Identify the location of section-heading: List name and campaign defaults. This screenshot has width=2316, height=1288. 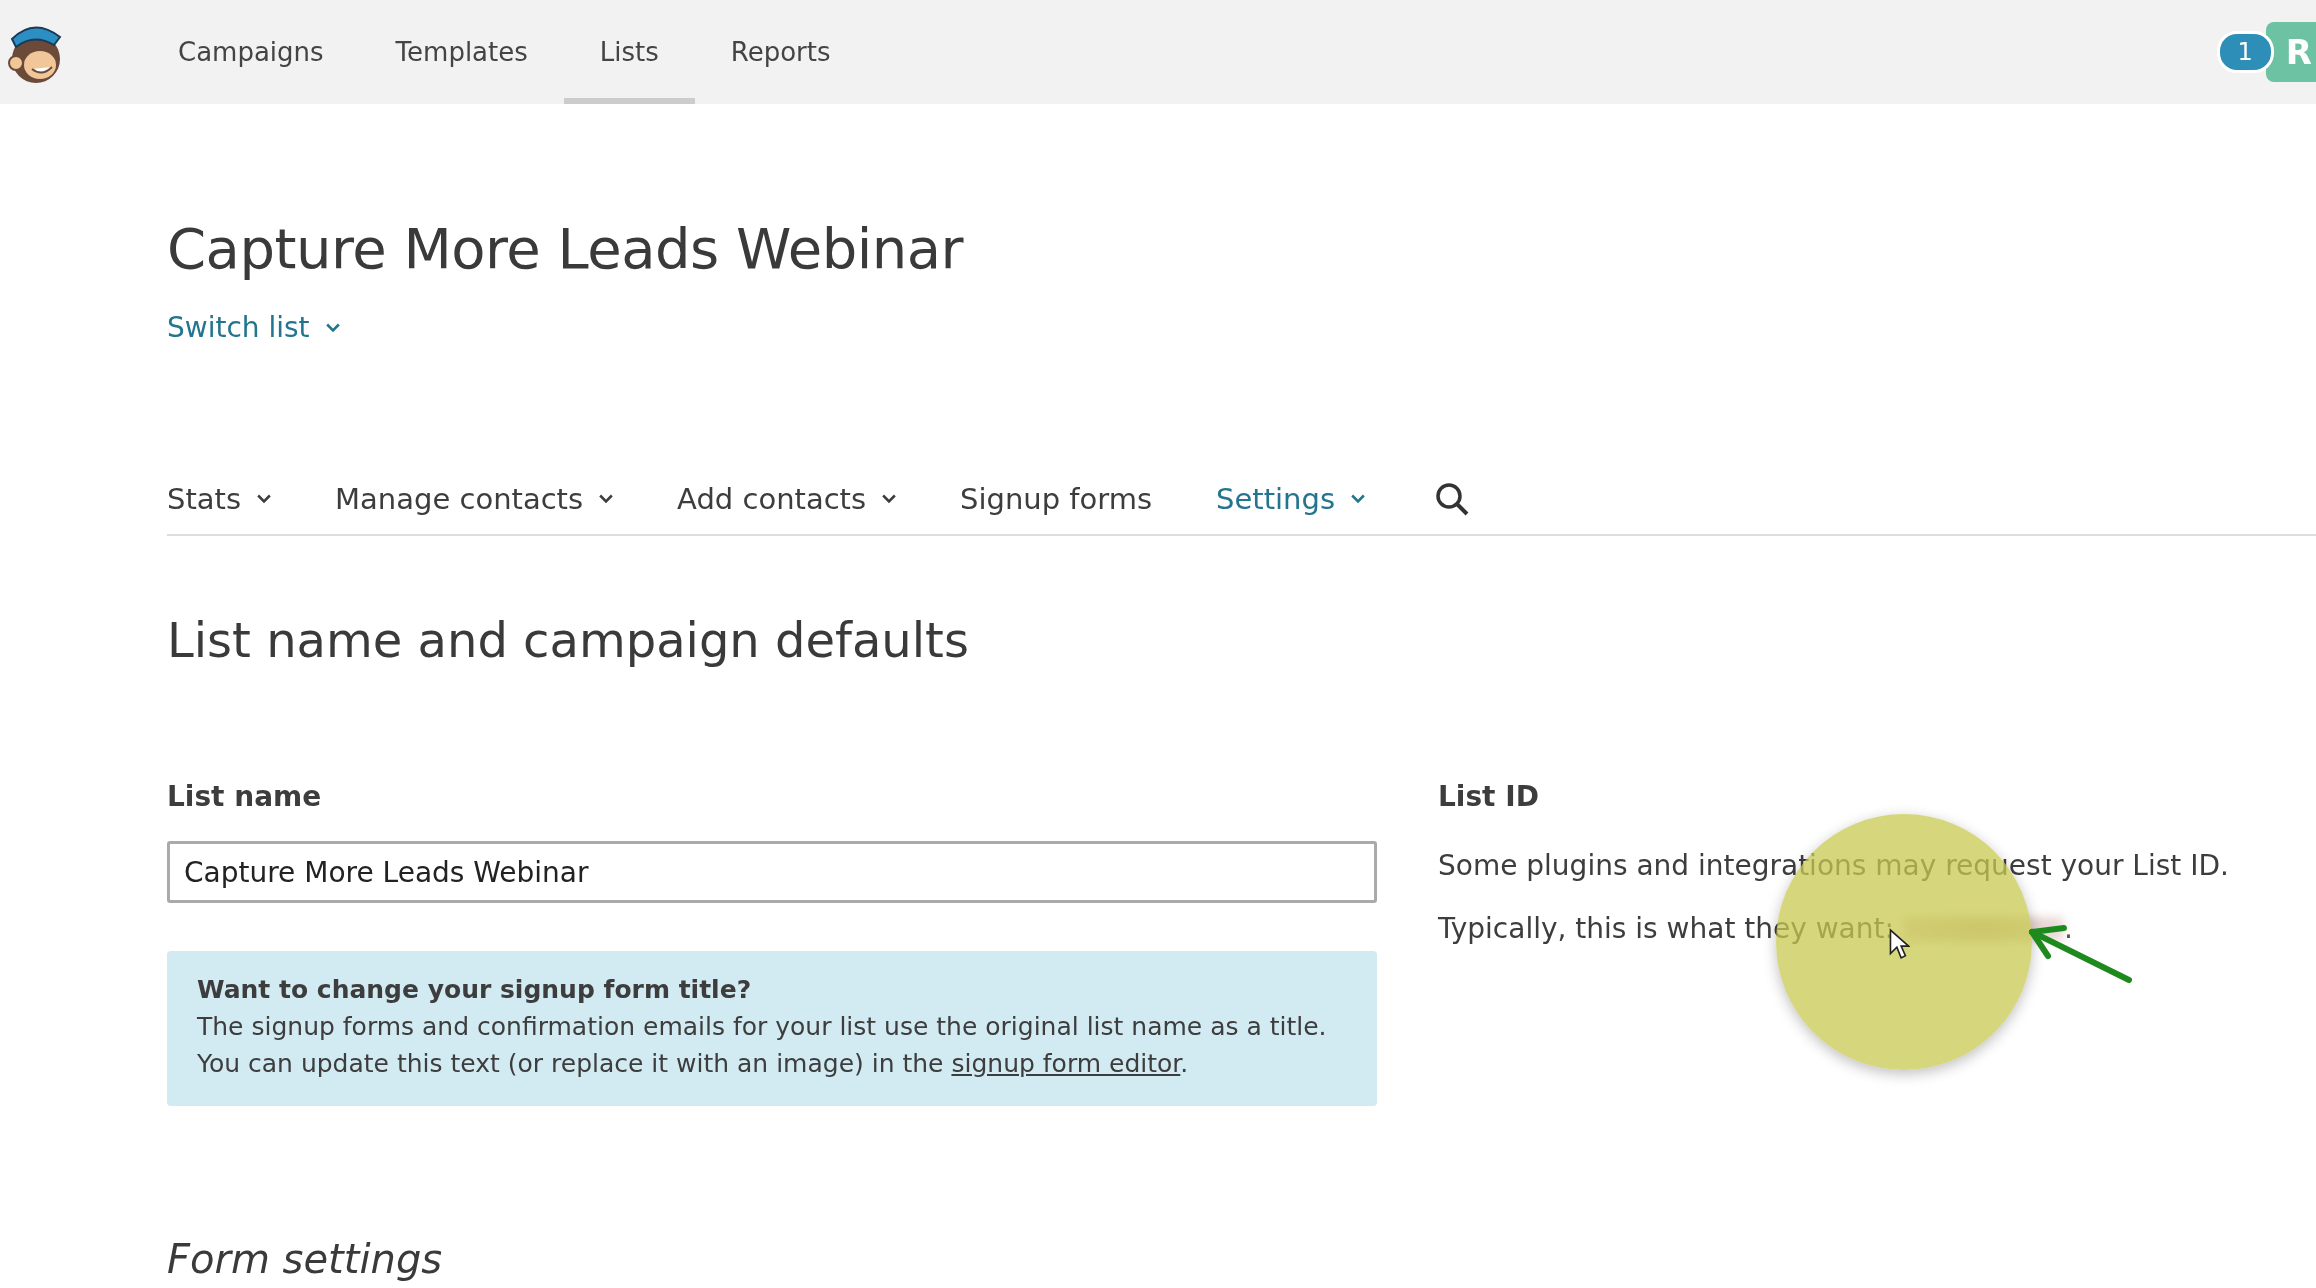
(568, 640).